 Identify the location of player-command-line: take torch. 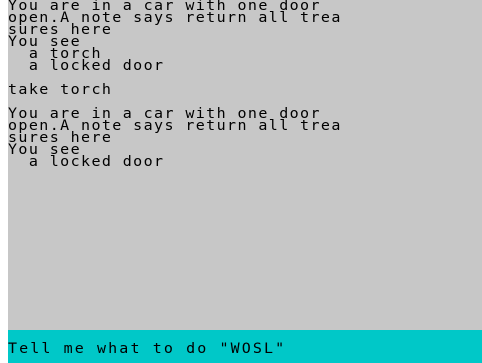
(60, 89).